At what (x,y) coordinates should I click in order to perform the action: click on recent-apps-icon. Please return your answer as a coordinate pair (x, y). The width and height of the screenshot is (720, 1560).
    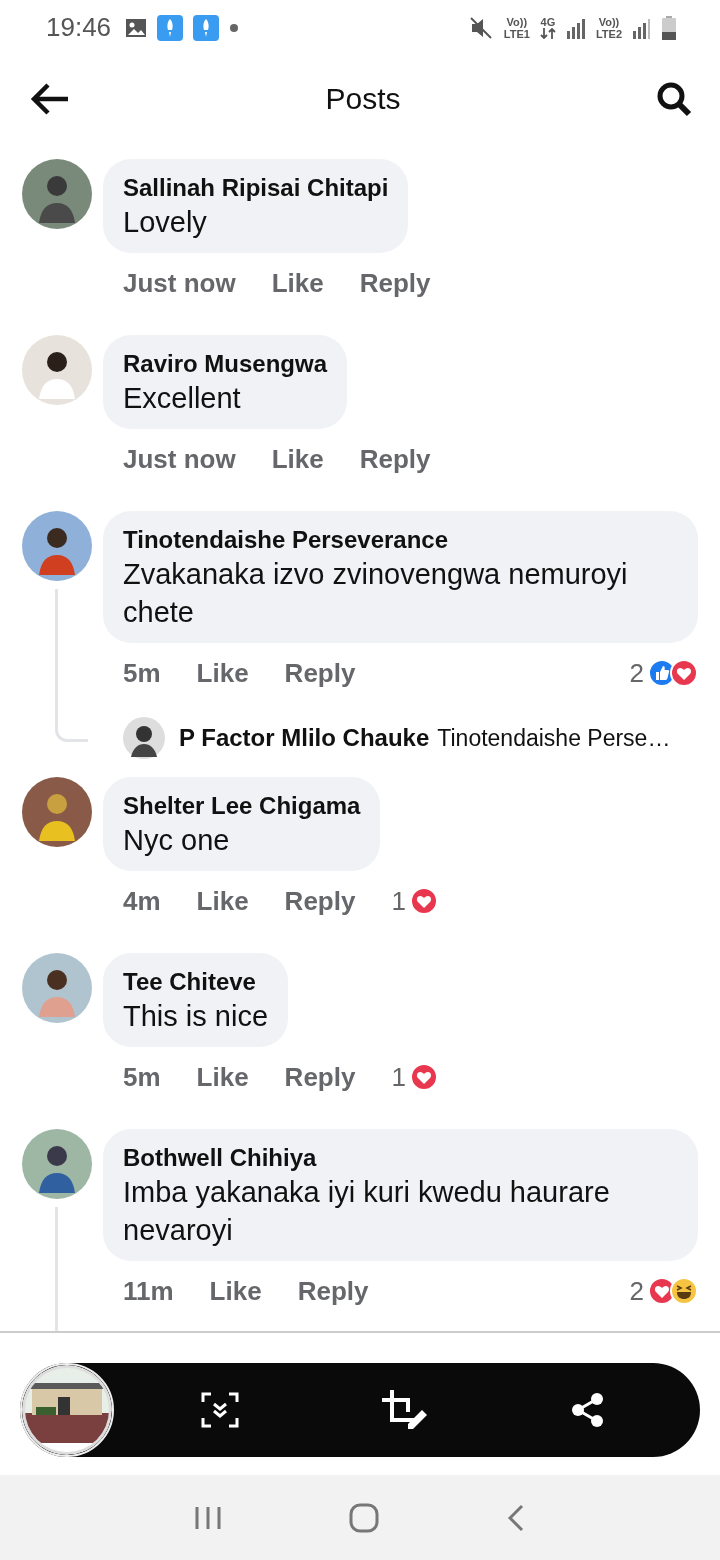
    Looking at the image, I should click on (207, 1517).